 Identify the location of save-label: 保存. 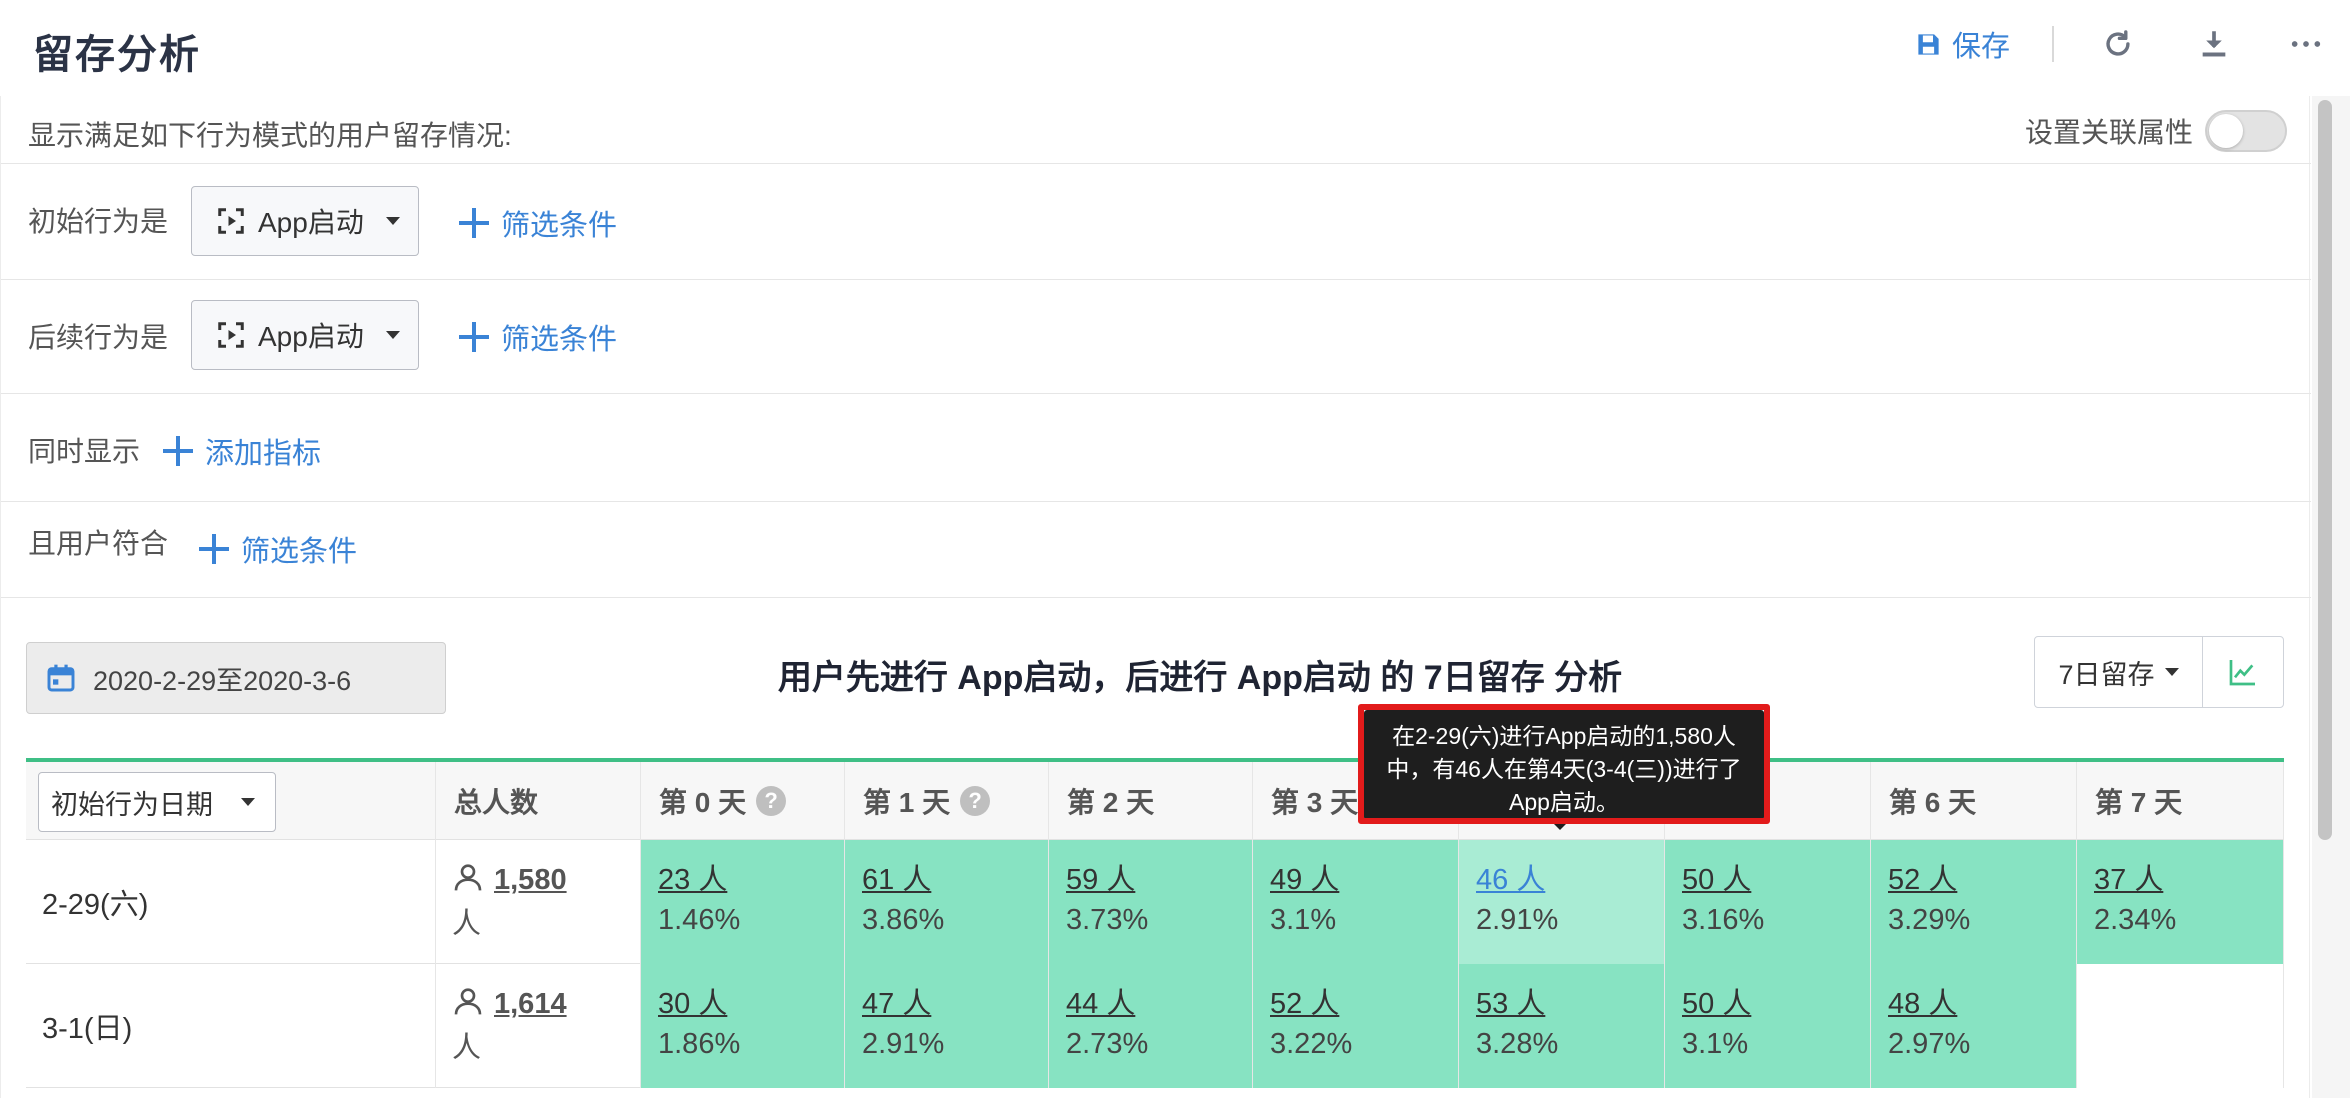
(1981, 47).